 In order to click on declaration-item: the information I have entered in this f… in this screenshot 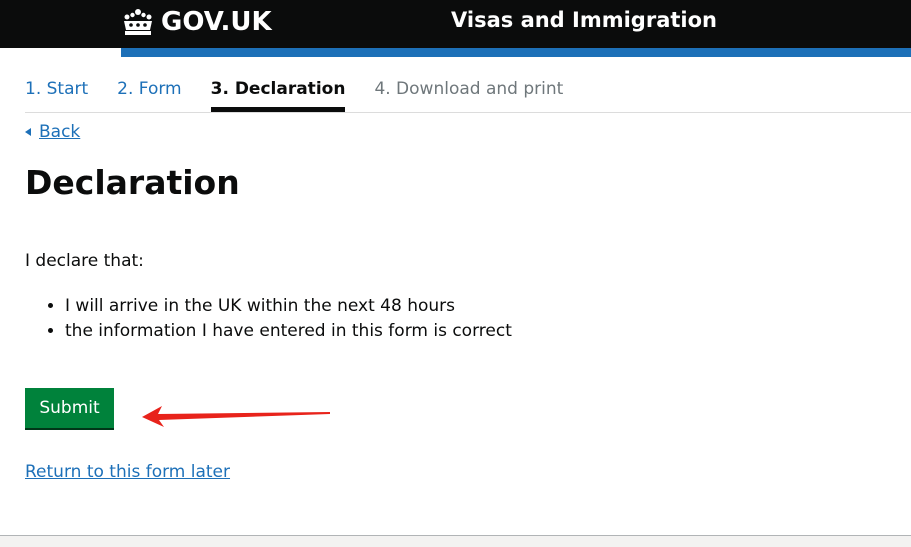, I will do `click(288, 331)`.